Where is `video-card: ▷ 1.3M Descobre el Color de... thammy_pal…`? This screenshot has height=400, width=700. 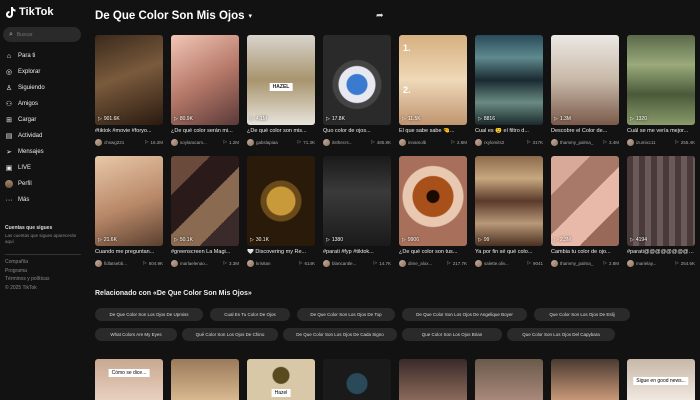 video-card: ▷ 1.3M Descobre el Color de... thammy_pal… is located at coordinates (585, 90).